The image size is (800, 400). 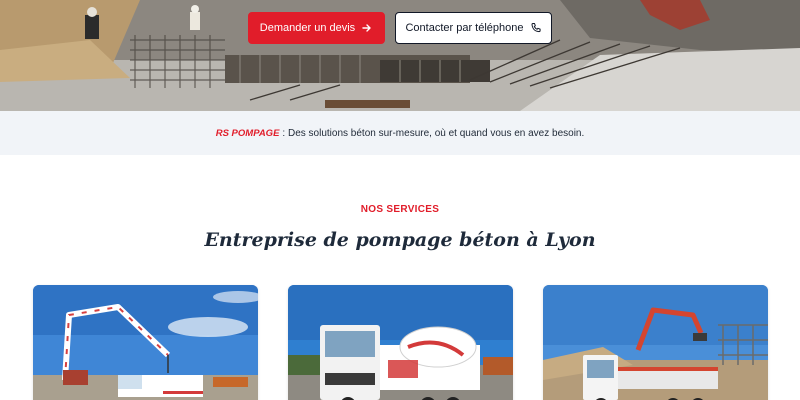 I want to click on pump-truck-image, so click(x=145, y=342).